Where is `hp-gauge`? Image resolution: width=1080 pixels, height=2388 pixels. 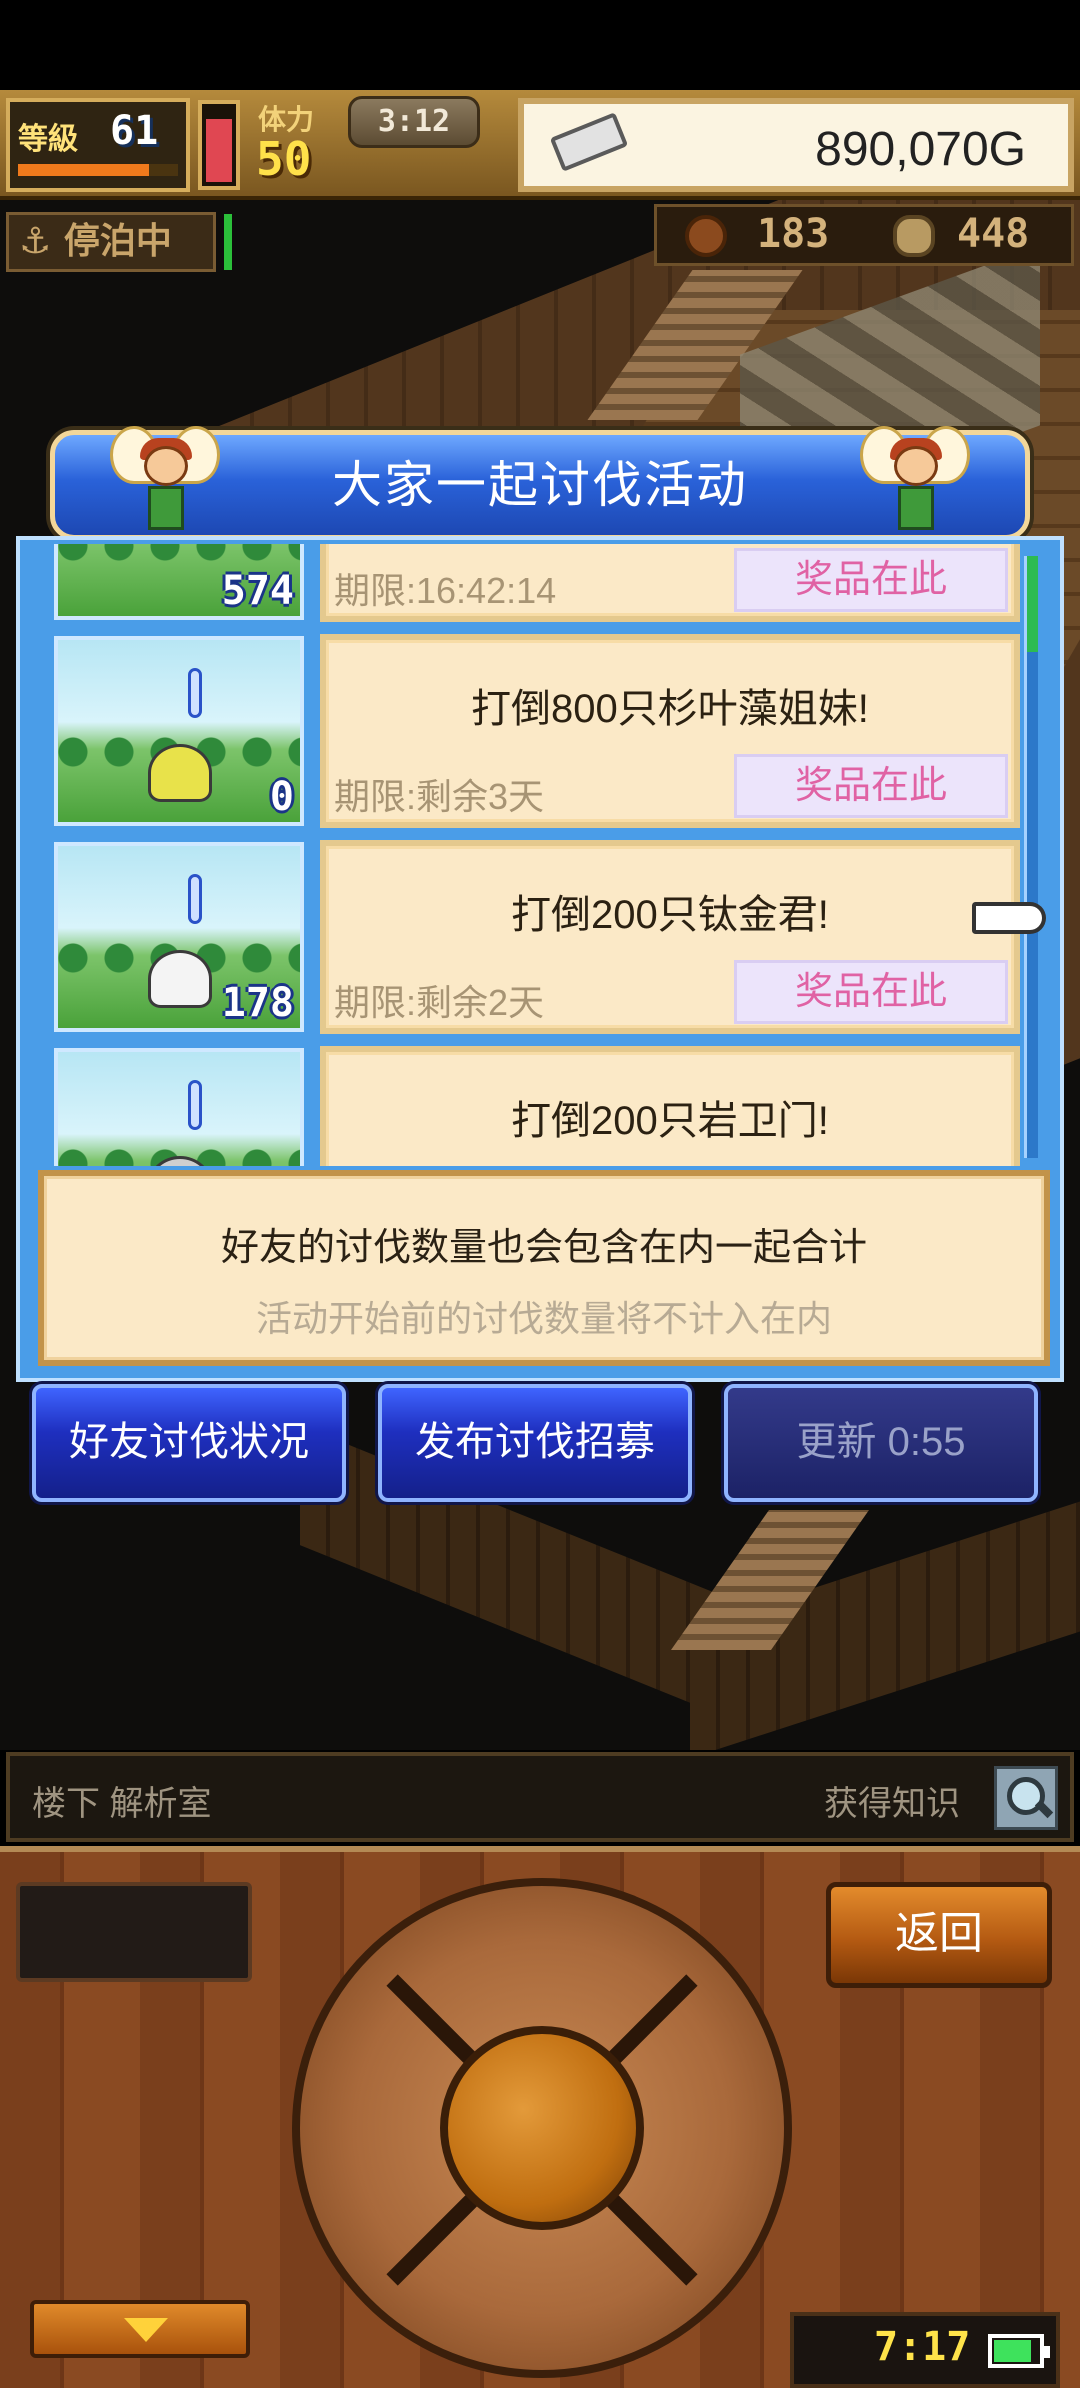 hp-gauge is located at coordinates (219, 145).